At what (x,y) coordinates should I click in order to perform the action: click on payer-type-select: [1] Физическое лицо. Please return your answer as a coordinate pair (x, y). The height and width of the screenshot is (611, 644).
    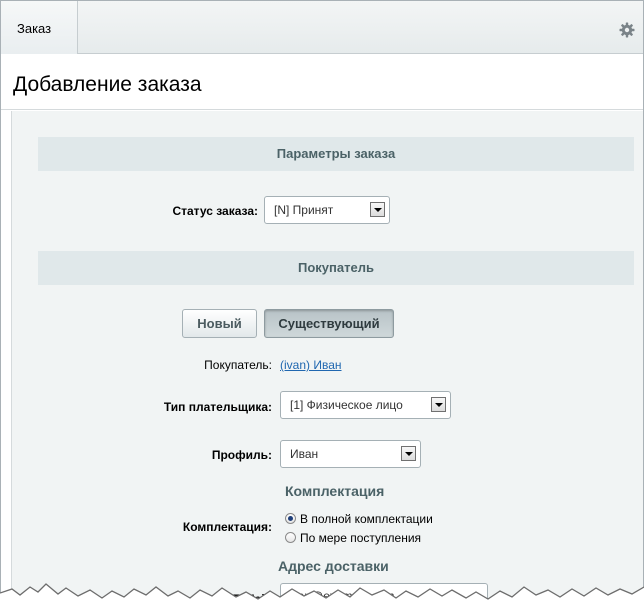
    Looking at the image, I should click on (365, 405).